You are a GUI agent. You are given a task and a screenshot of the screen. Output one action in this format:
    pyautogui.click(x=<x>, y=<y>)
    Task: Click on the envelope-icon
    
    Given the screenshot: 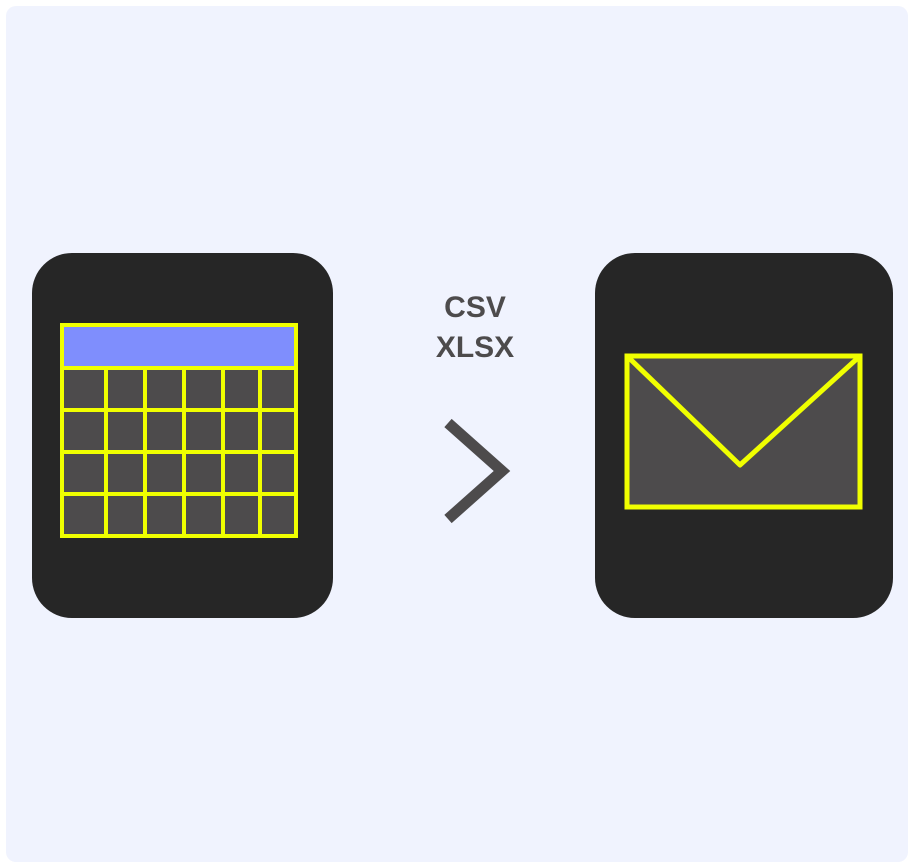 What is the action you would take?
    pyautogui.click(x=743, y=431)
    